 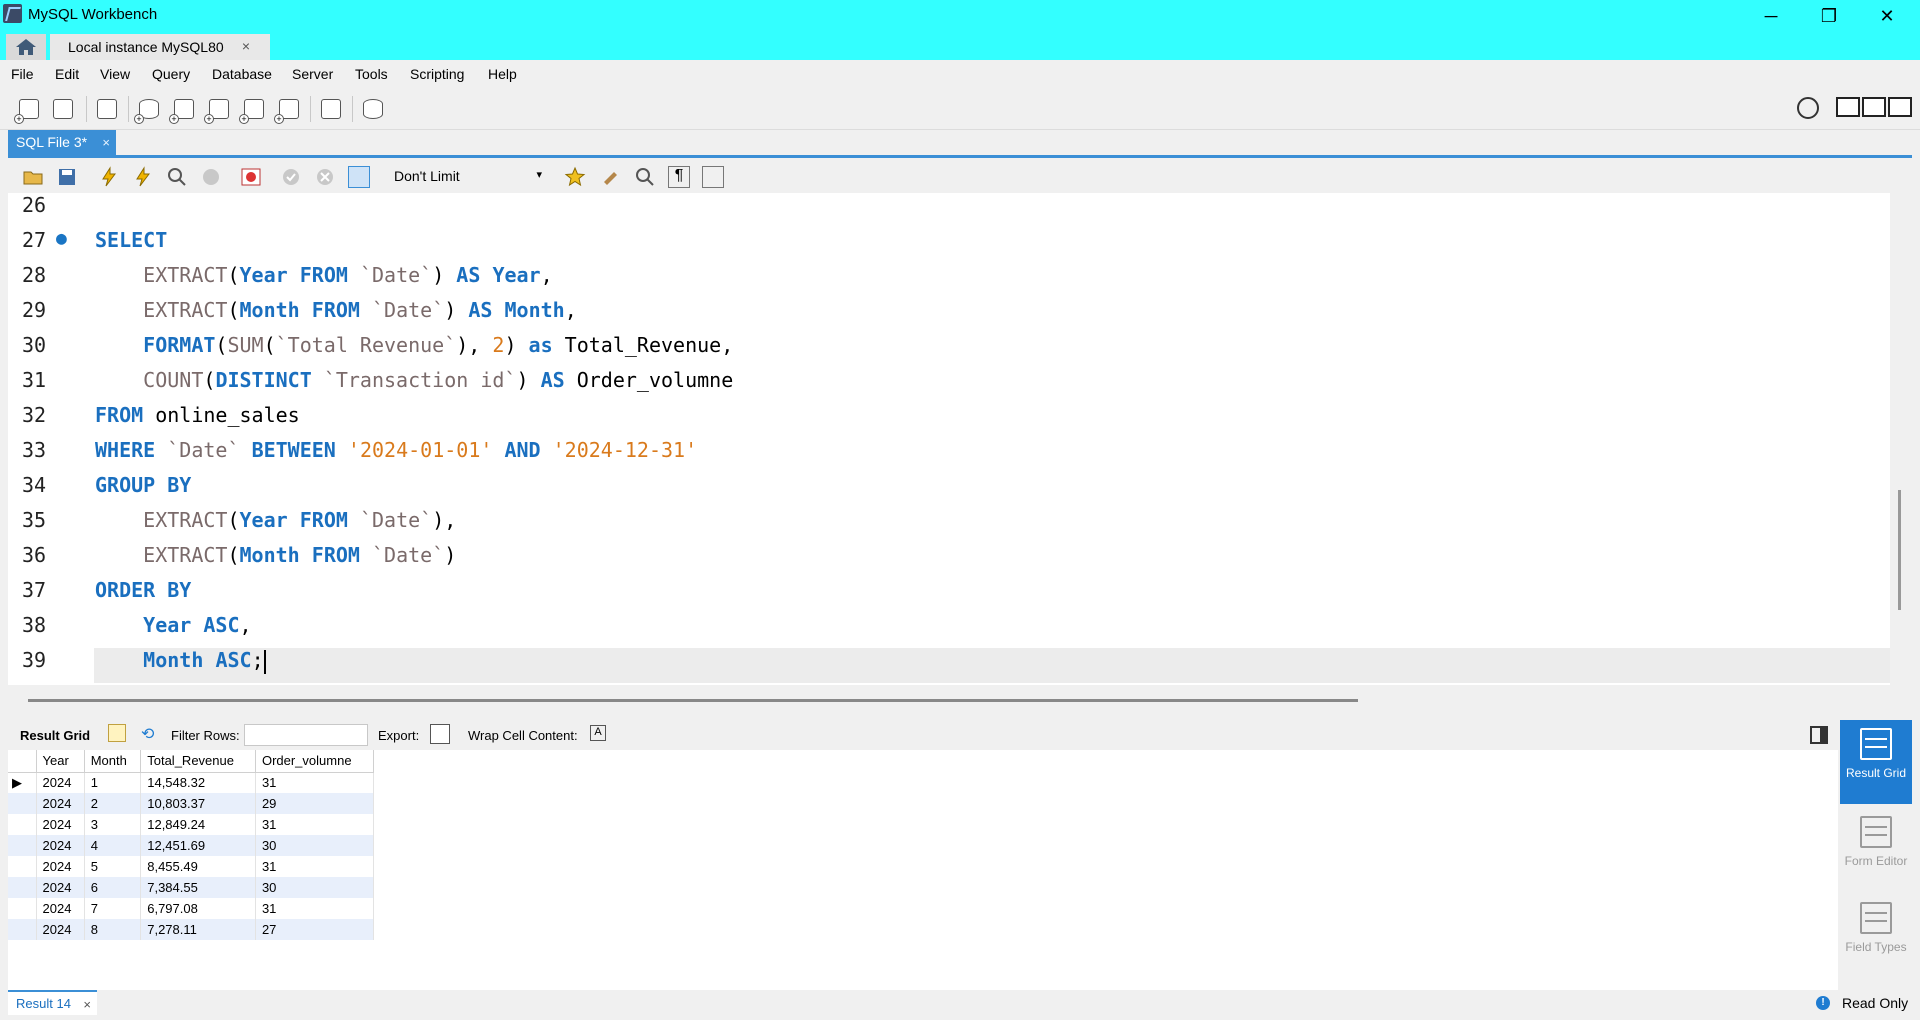 What do you see at coordinates (371, 74) in the screenshot?
I see `menu-tools: Tools` at bounding box center [371, 74].